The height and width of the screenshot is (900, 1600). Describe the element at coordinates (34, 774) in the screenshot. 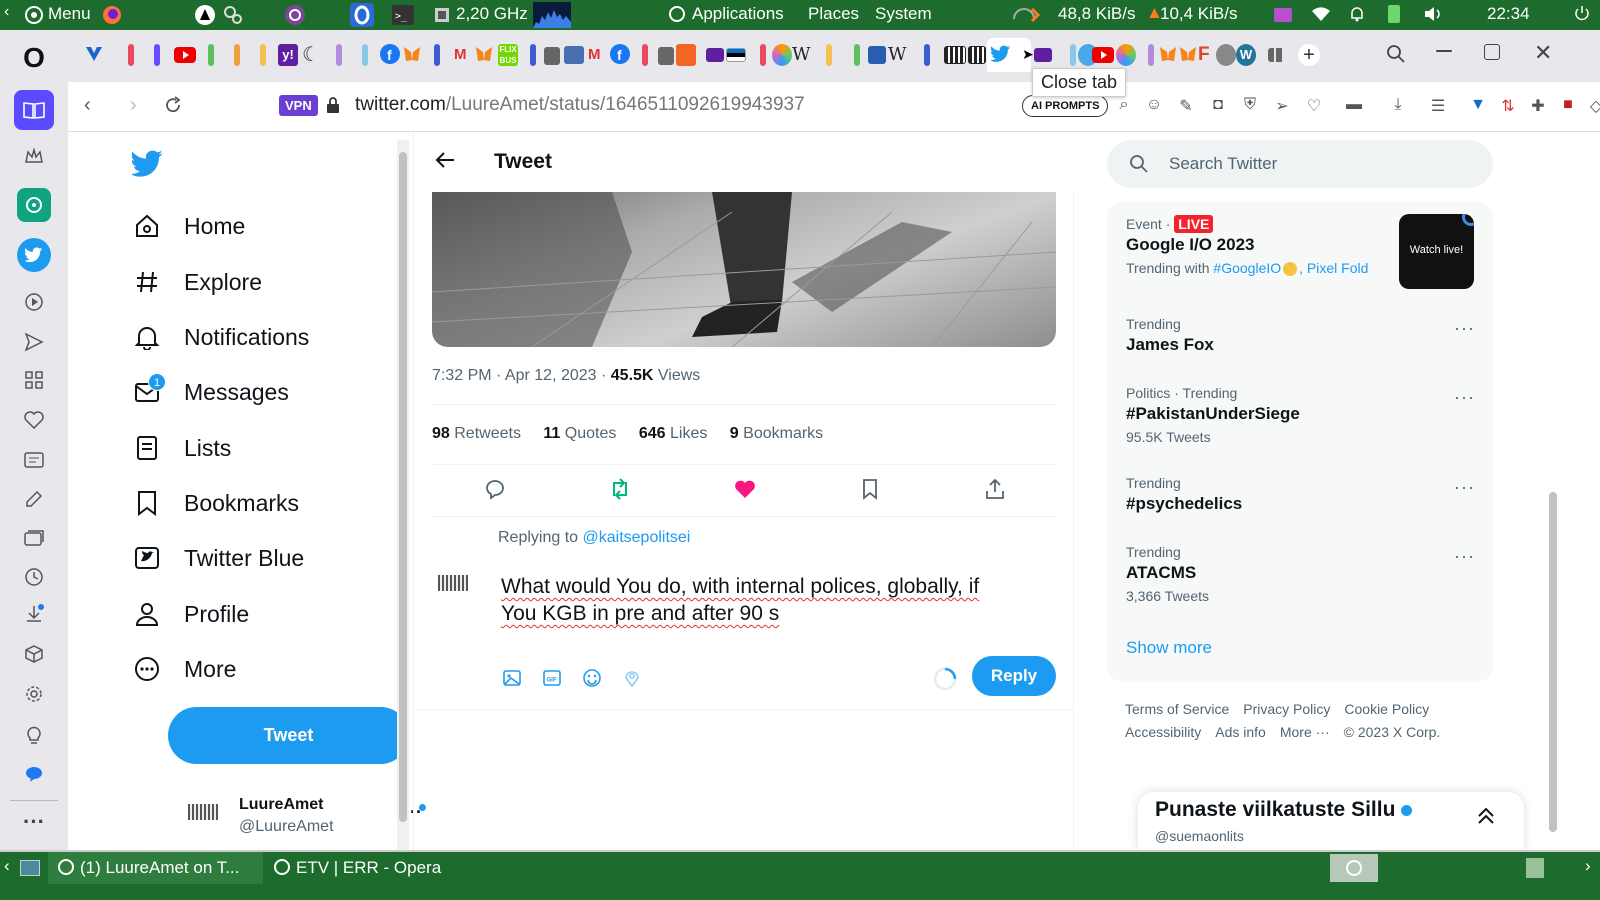

I see `messenger-icon` at that location.